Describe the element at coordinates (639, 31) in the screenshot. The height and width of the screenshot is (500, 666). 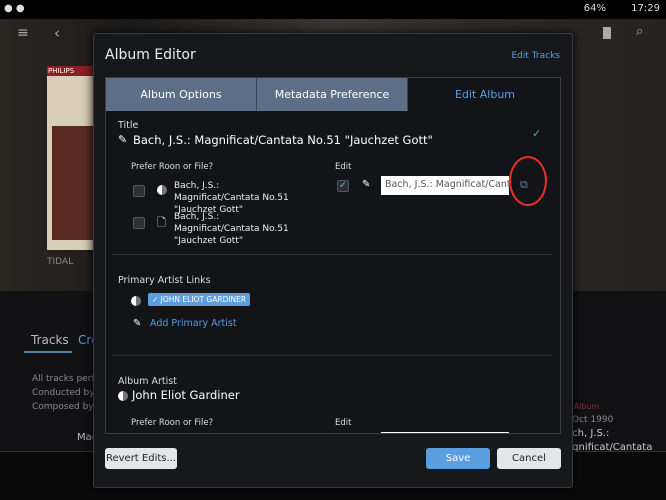
I see `search-icon: ⌕` at that location.